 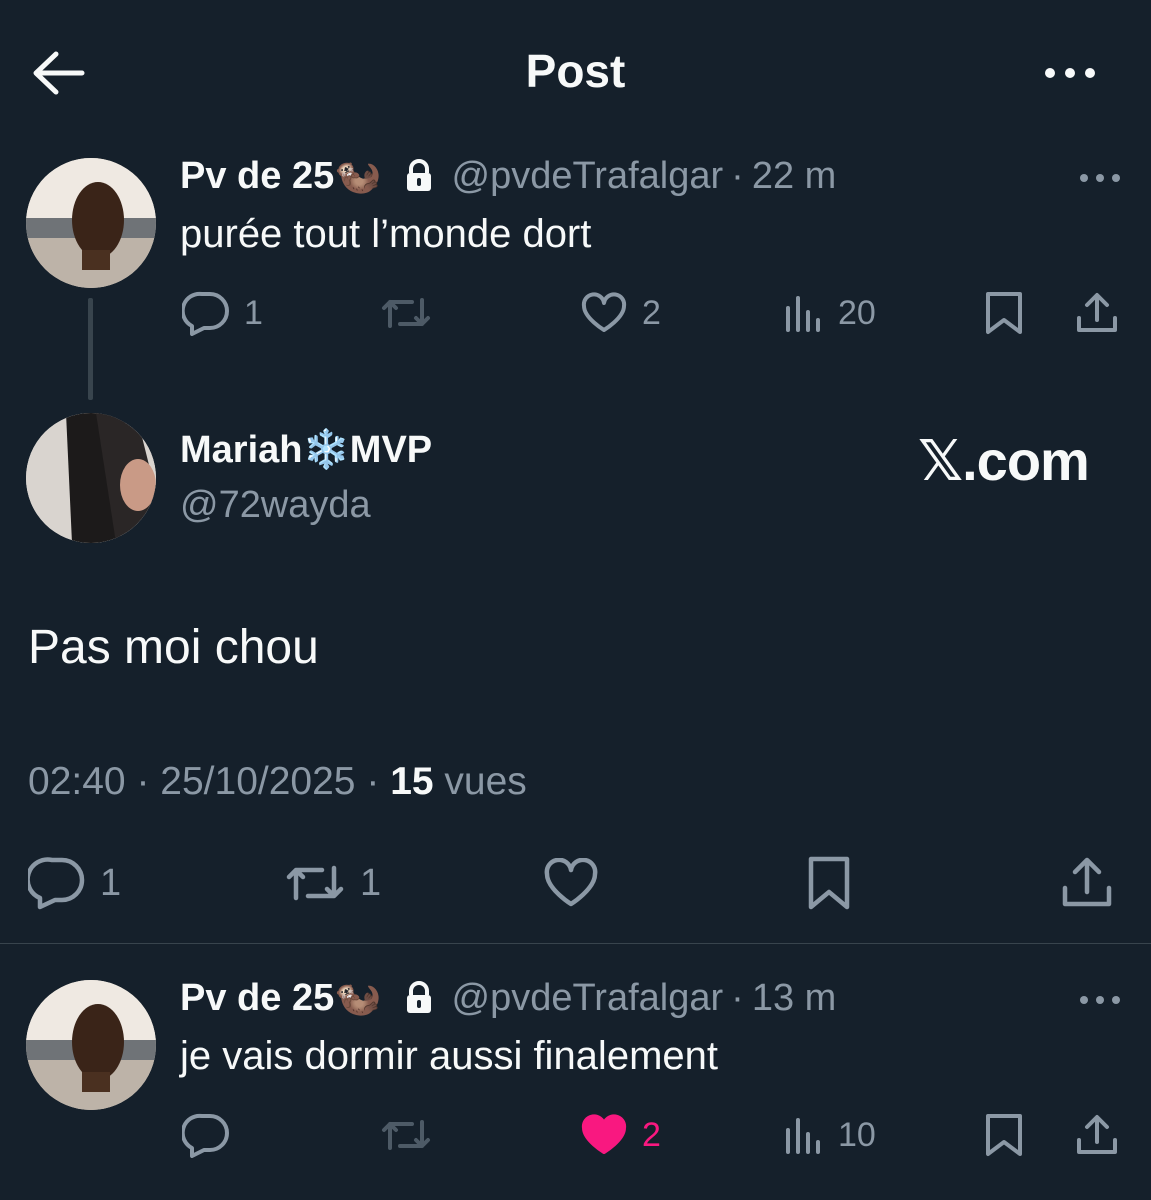 I want to click on timestamp: 22 m, so click(x=794, y=176).